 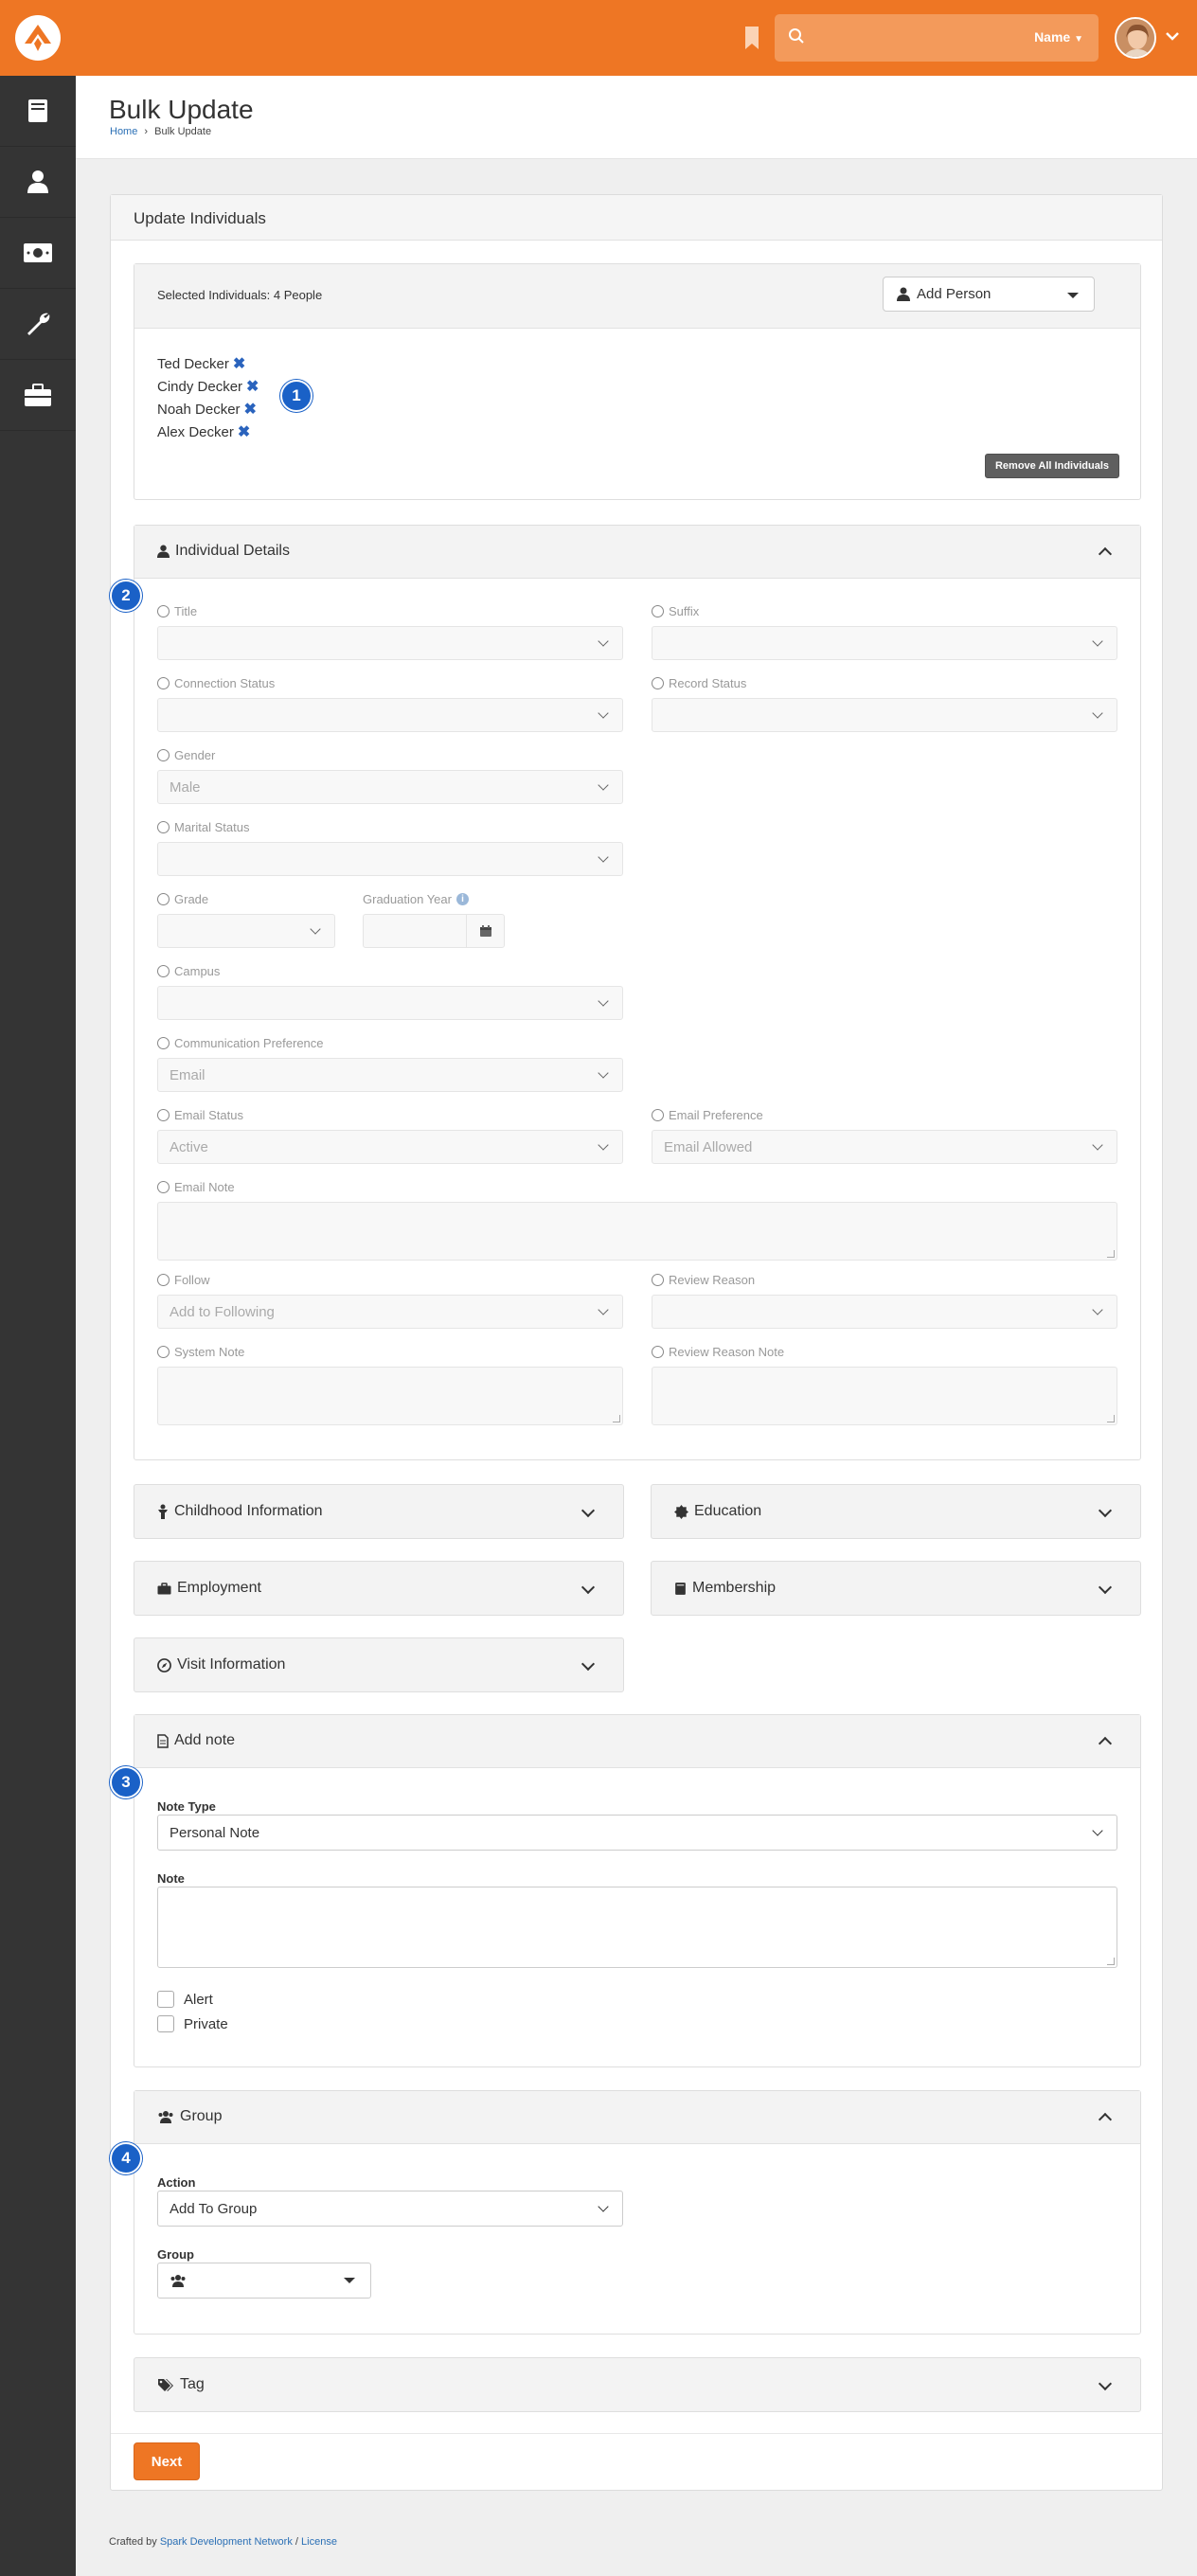 What do you see at coordinates (637, 2117) in the screenshot?
I see `group-header: Group` at bounding box center [637, 2117].